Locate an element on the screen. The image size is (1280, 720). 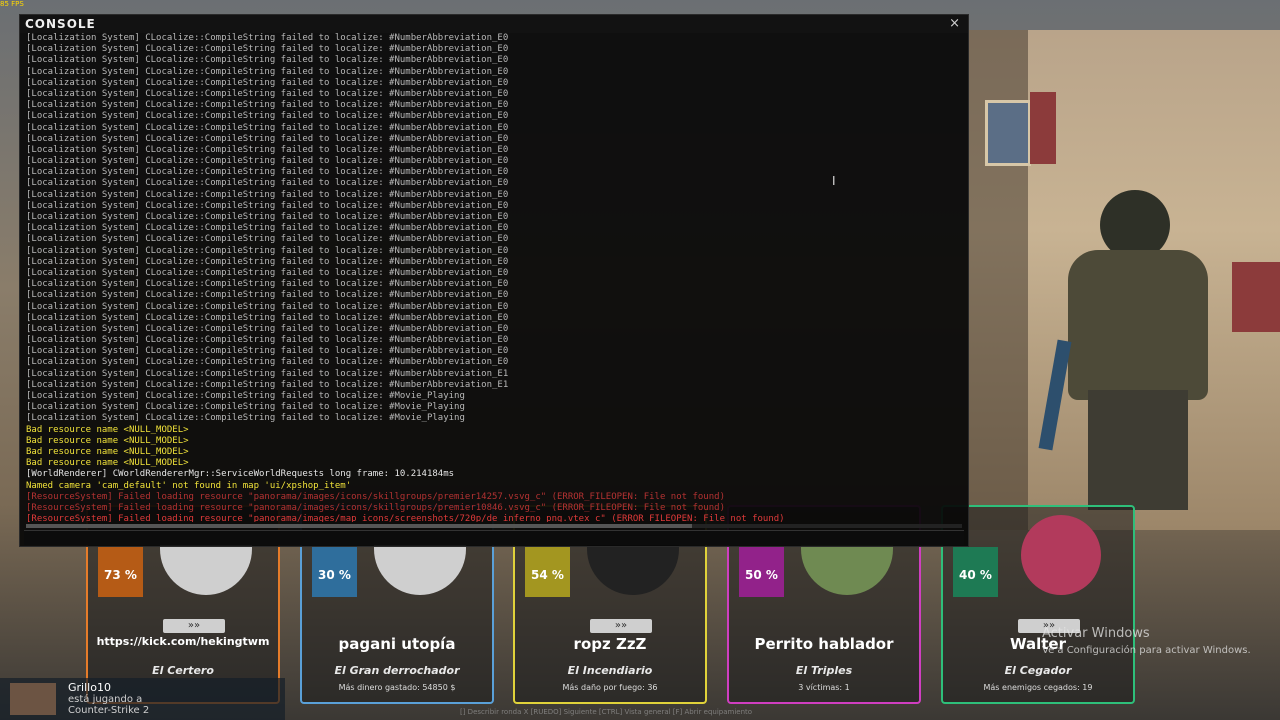
card-title: El Incendiario is located at coordinates (610, 670).